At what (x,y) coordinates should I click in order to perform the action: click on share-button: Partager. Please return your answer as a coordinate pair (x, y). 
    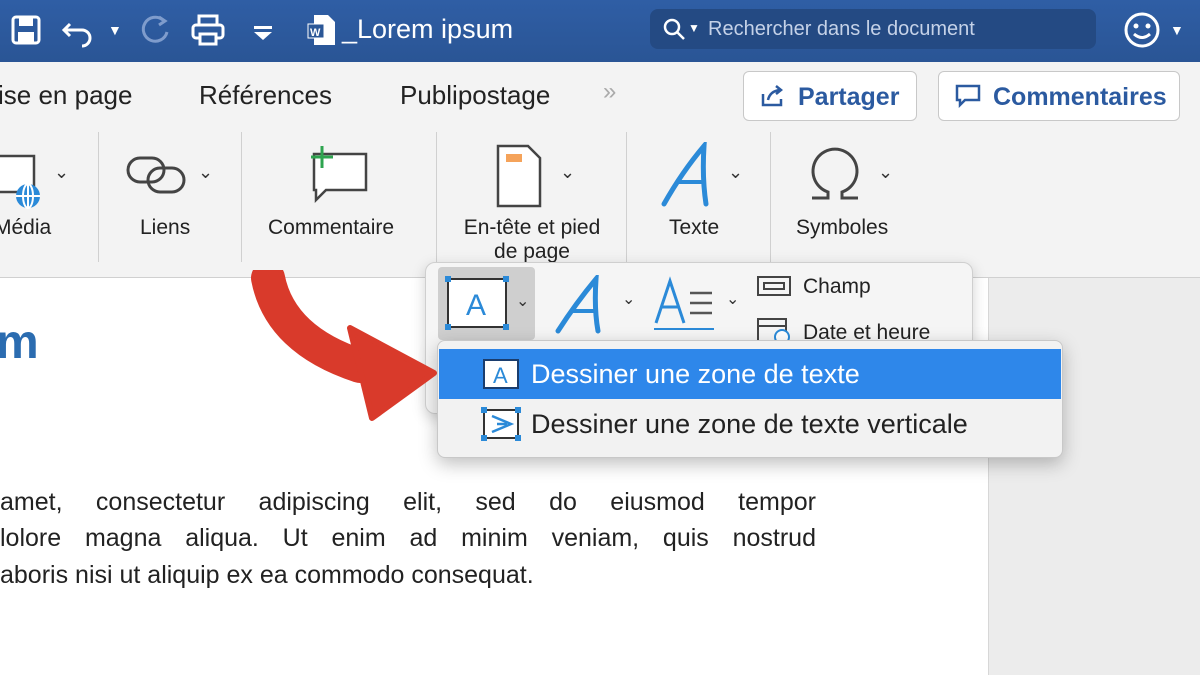
    Looking at the image, I should click on (830, 96).